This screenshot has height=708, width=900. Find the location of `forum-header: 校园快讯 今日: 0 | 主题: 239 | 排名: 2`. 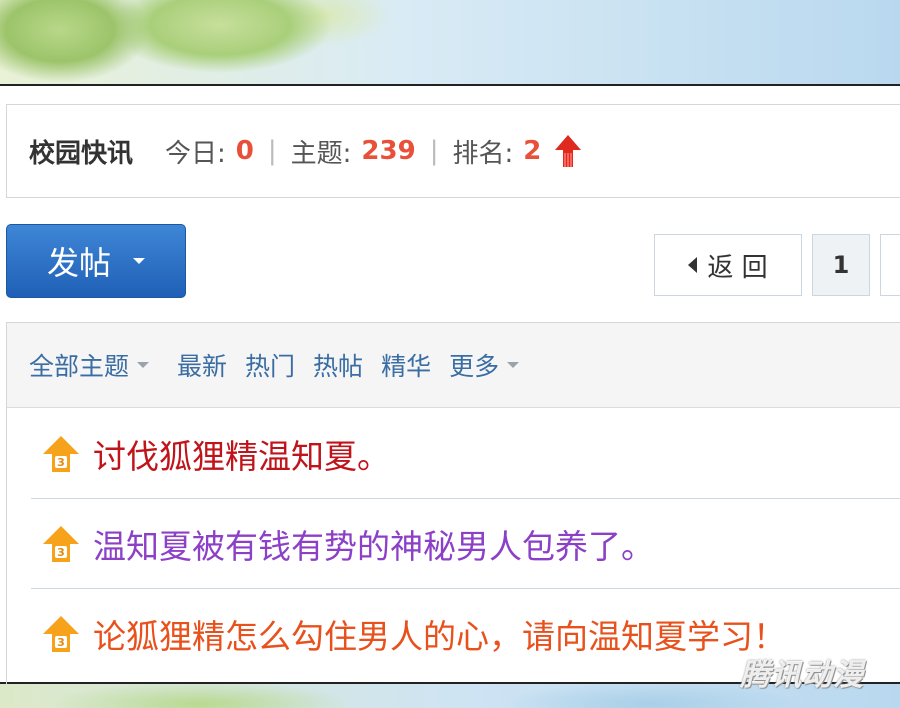

forum-header: 校园快讯 今日: 0 | 主题: 239 | 排名: 2 is located at coordinates (453, 151).